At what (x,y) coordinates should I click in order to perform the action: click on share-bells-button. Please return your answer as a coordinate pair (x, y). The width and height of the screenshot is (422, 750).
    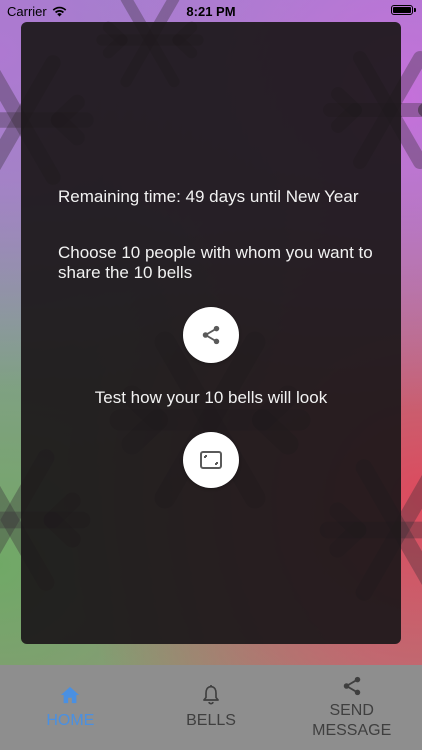
    Looking at the image, I should click on (211, 335).